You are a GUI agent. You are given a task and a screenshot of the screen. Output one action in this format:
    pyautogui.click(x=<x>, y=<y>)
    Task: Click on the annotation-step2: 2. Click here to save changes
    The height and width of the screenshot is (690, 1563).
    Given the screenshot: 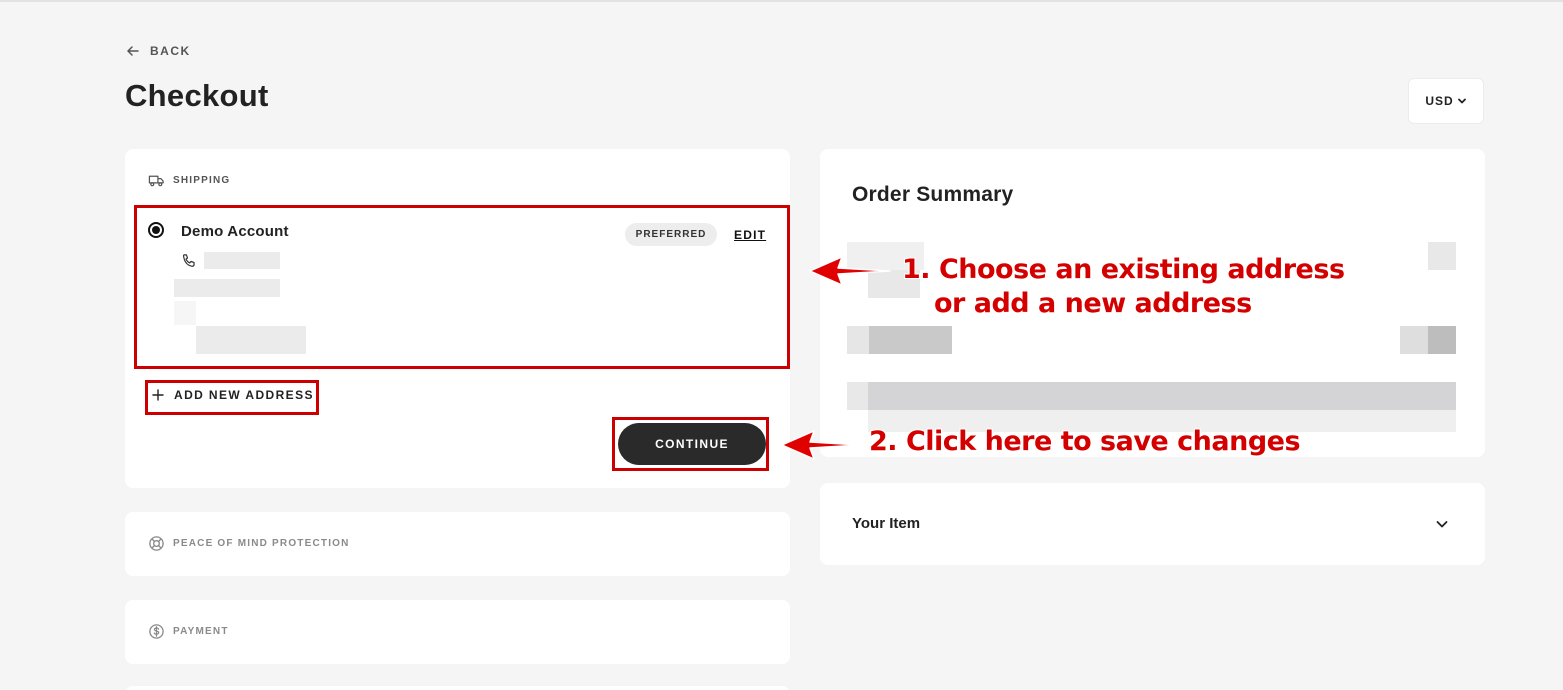 What is the action you would take?
    pyautogui.click(x=1085, y=441)
    